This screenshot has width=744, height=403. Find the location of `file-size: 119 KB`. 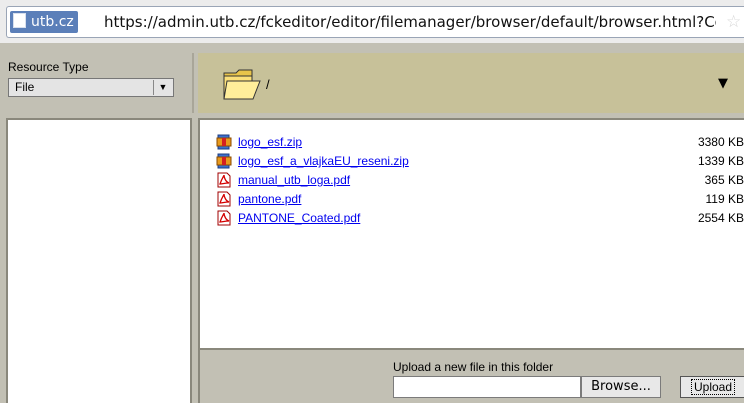

file-size: 119 KB is located at coordinates (724, 199).